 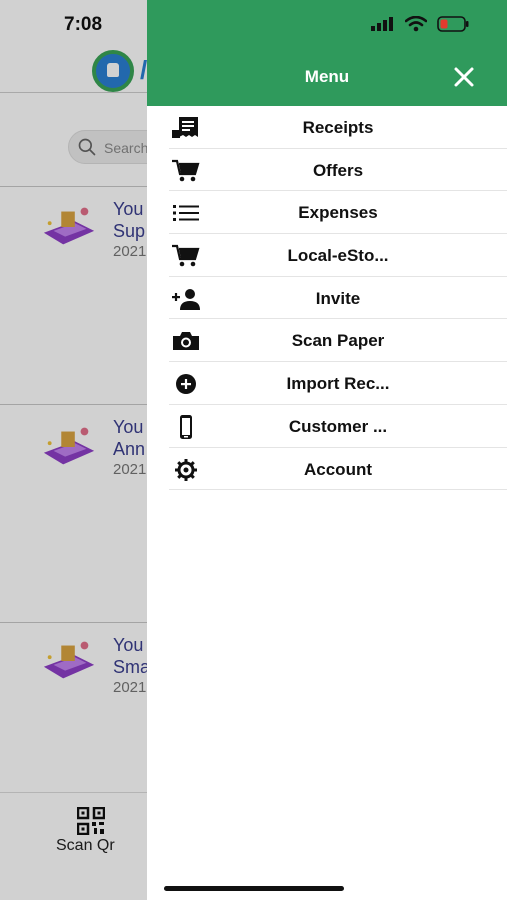 What do you see at coordinates (453, 24) in the screenshot?
I see `battery-icon` at bounding box center [453, 24].